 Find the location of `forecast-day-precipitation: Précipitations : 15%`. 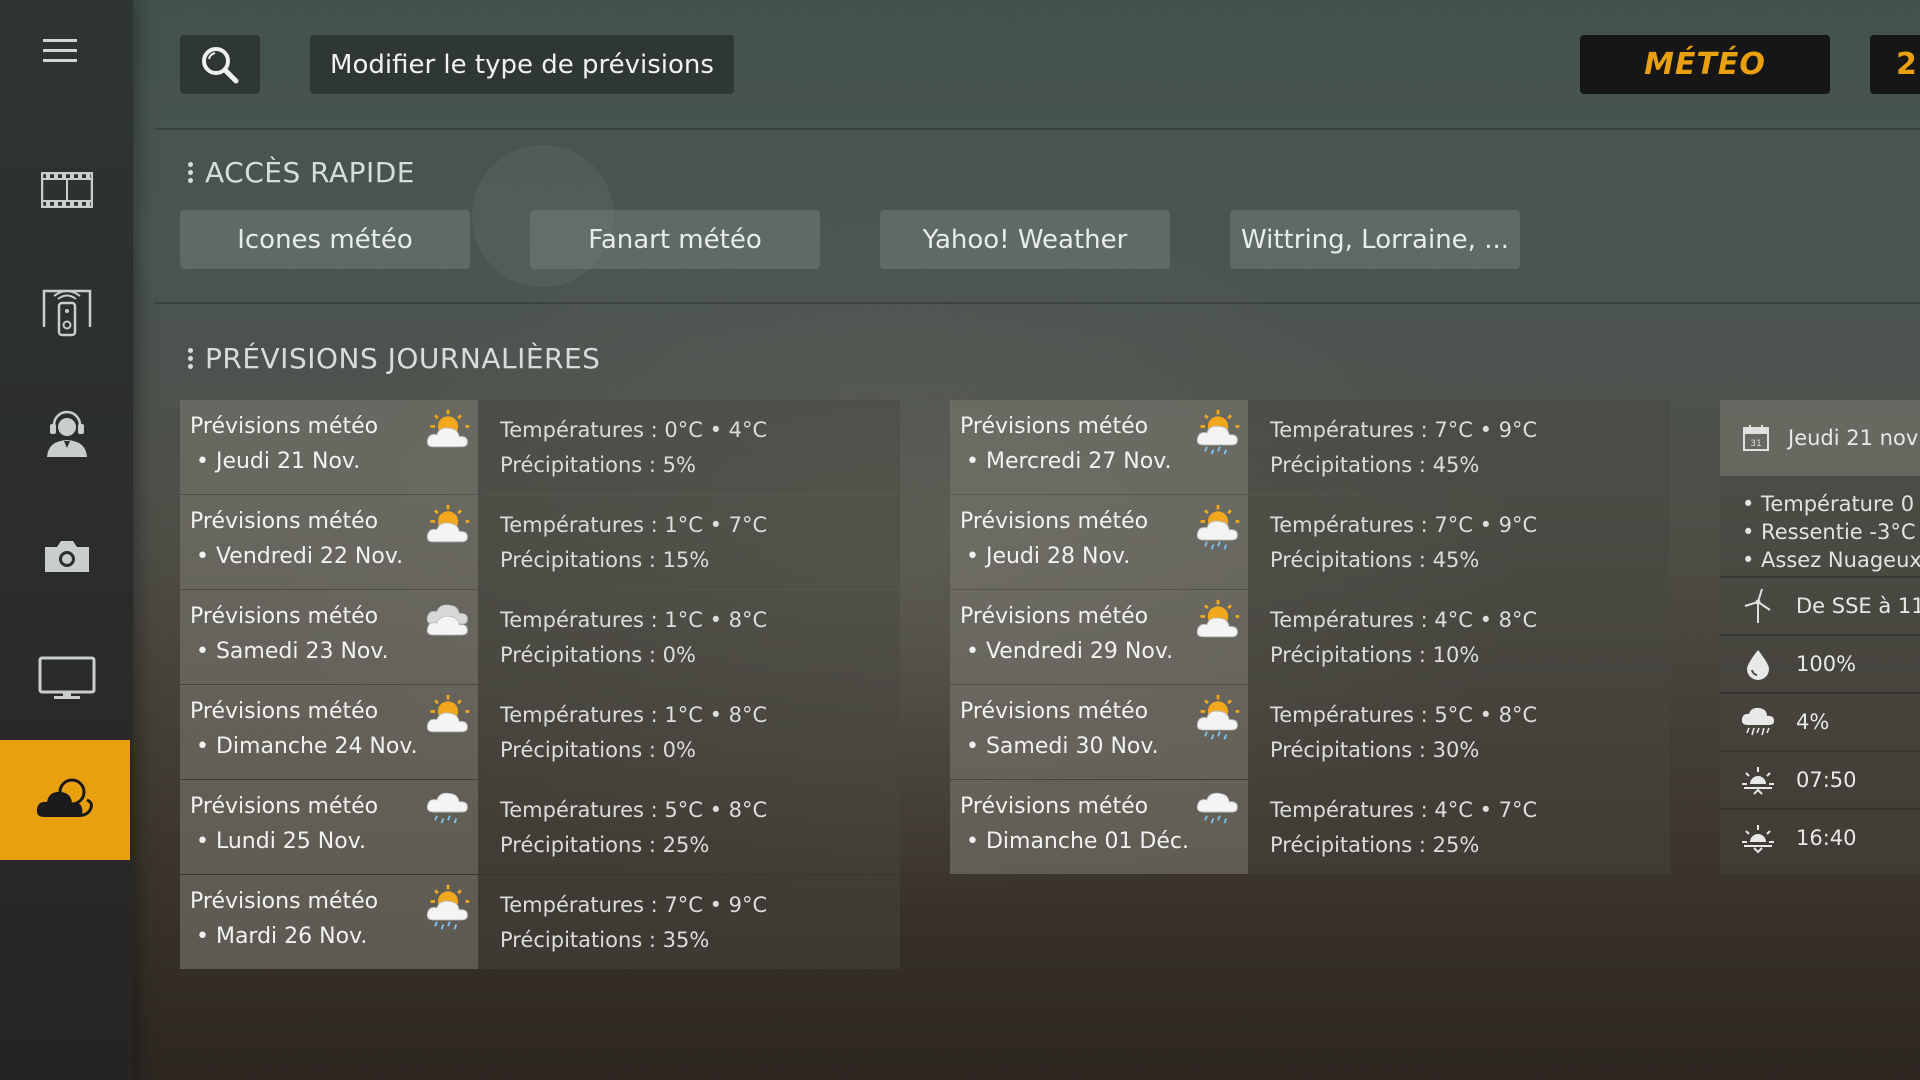

forecast-day-precipitation: Précipitations : 15% is located at coordinates (605, 560).